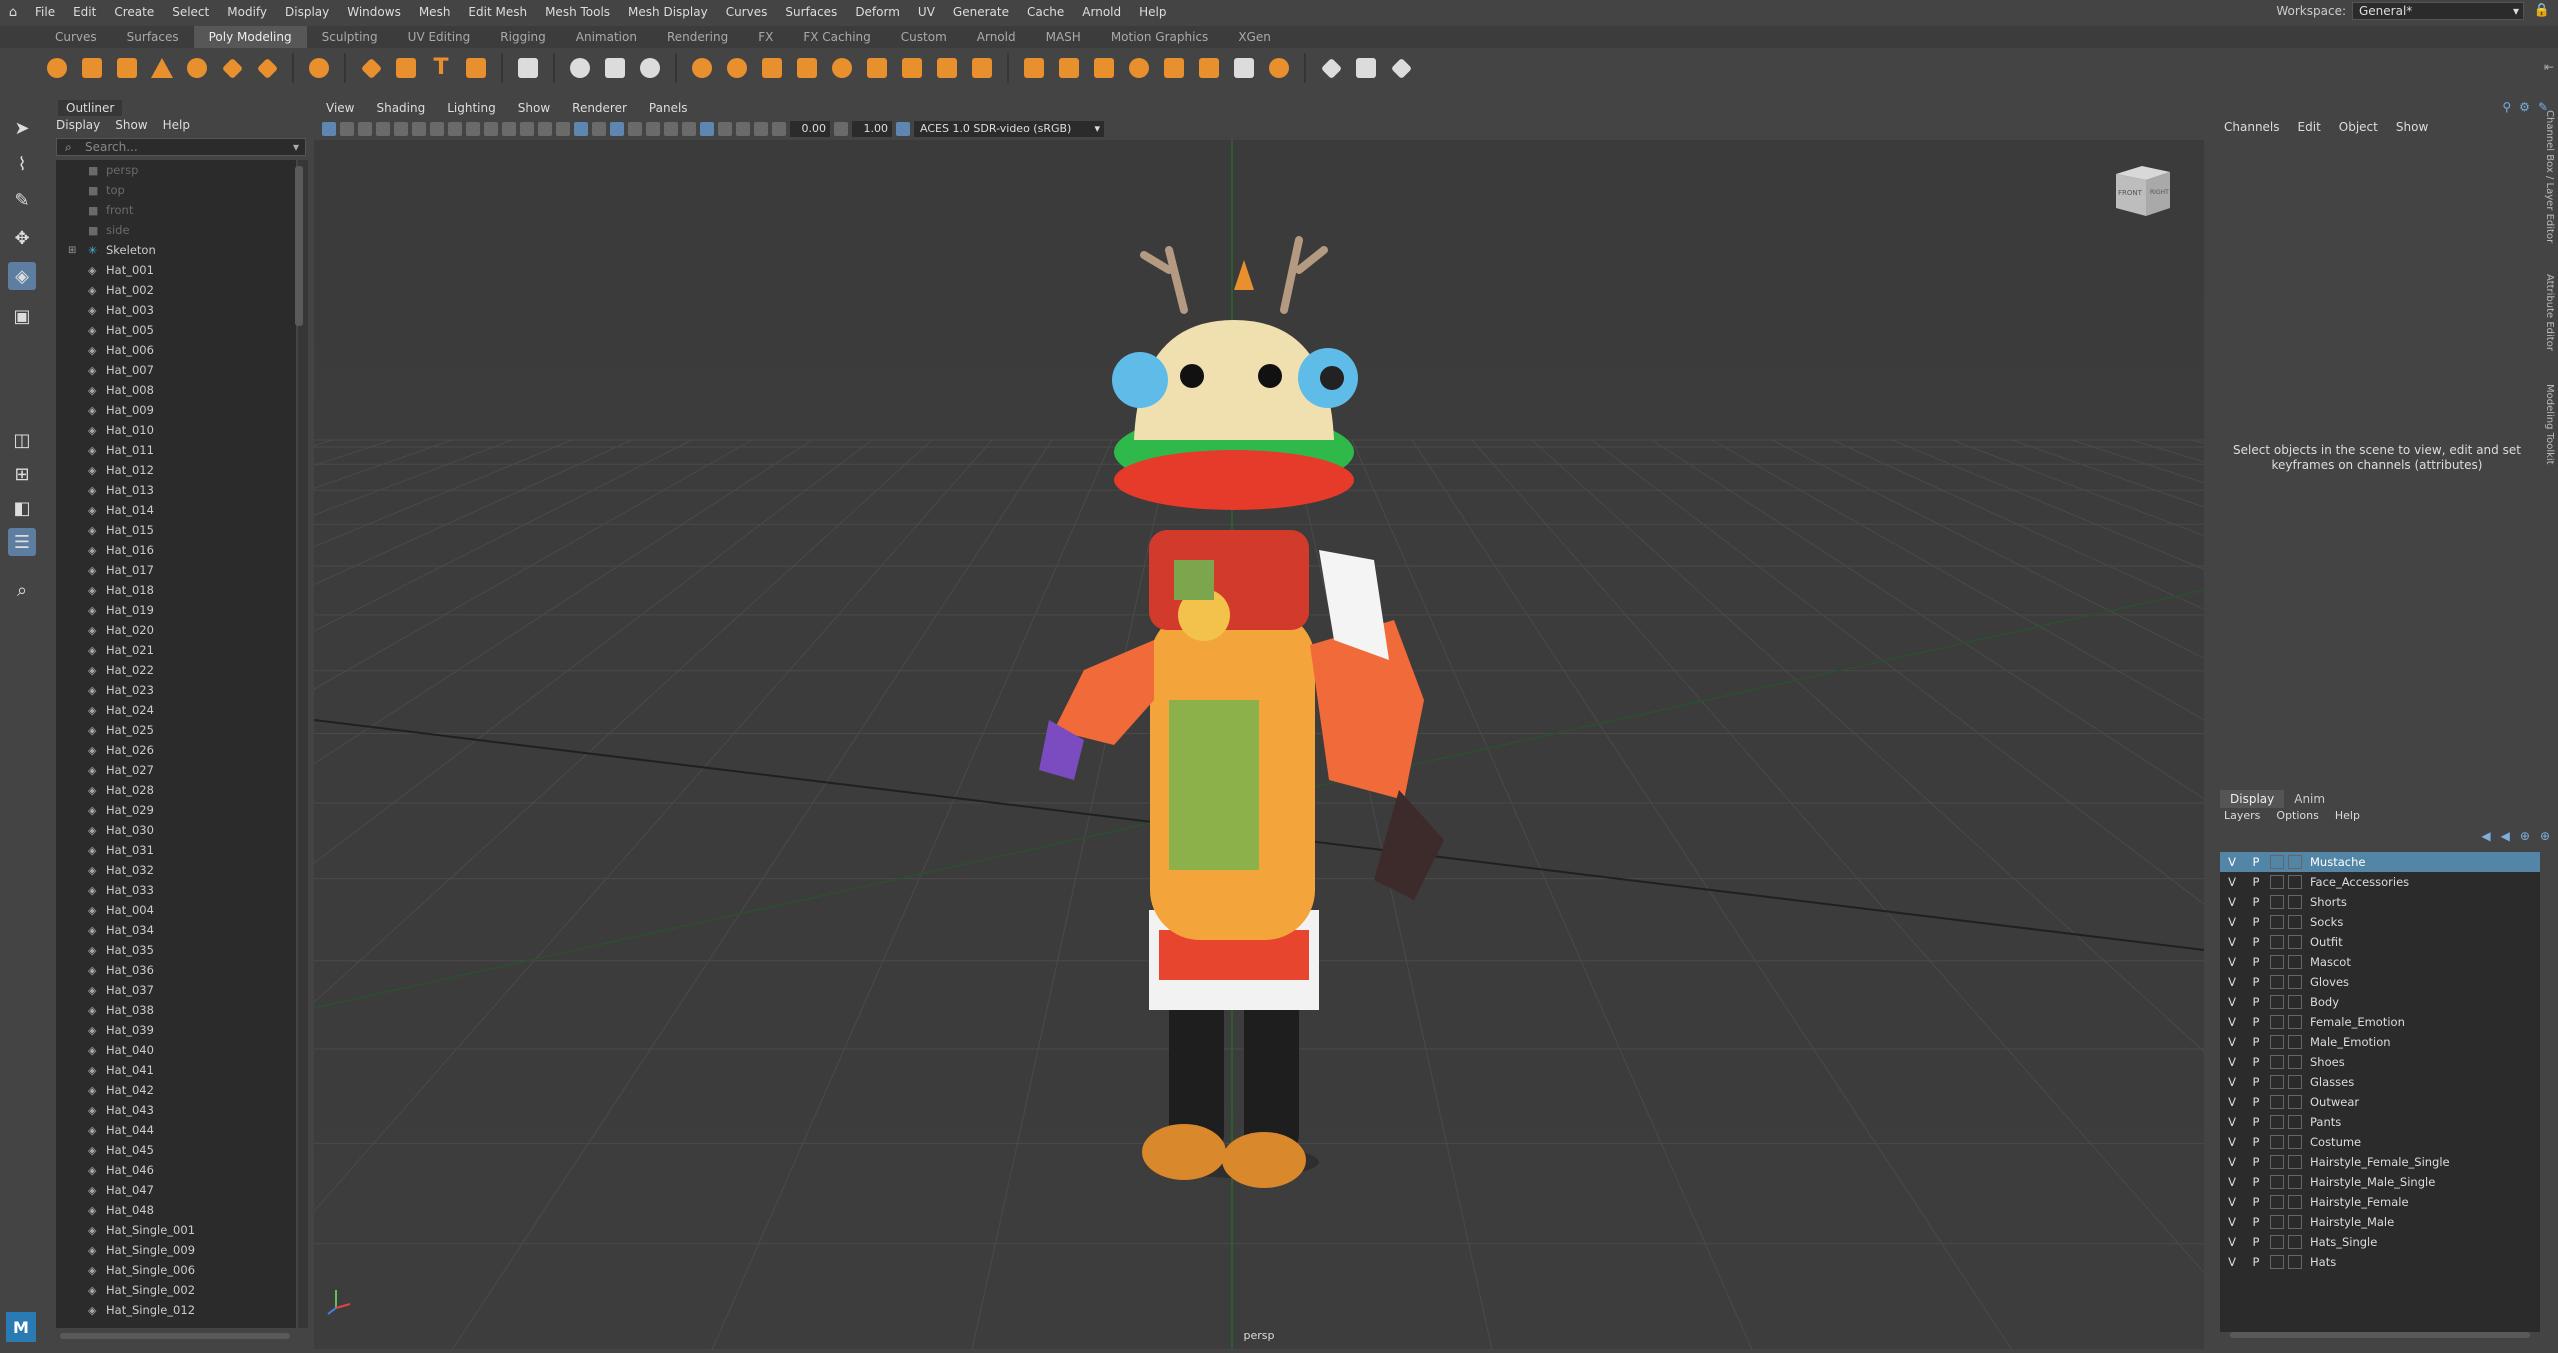  Describe the element at coordinates (175, 1336) in the screenshot. I see `outliner-hscroll-thumb` at that location.